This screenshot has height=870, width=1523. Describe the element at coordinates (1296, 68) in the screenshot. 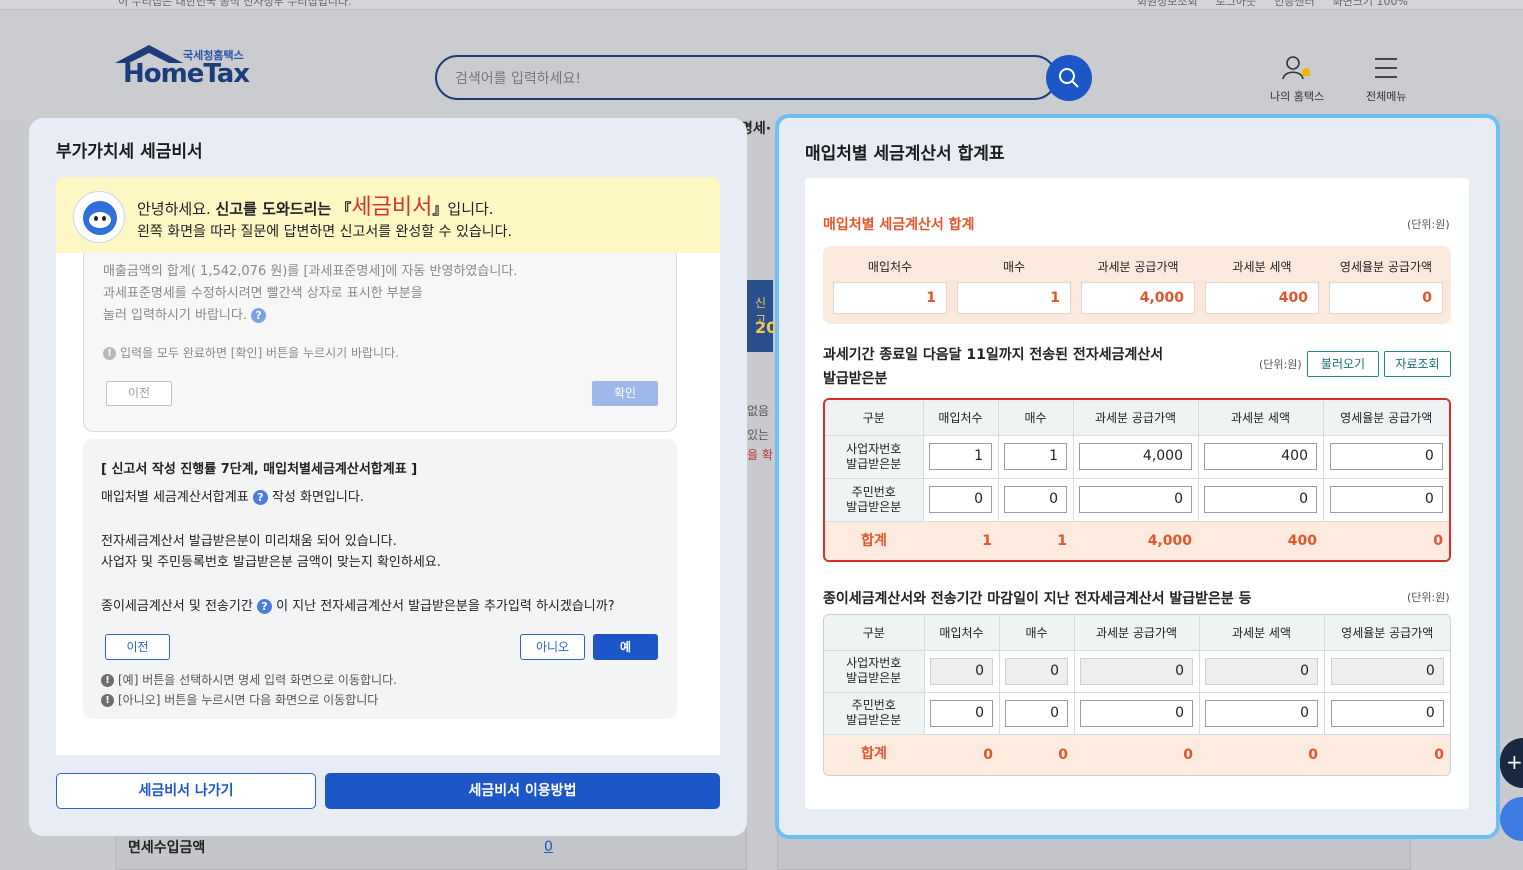

I see `user-bell-icon` at that location.